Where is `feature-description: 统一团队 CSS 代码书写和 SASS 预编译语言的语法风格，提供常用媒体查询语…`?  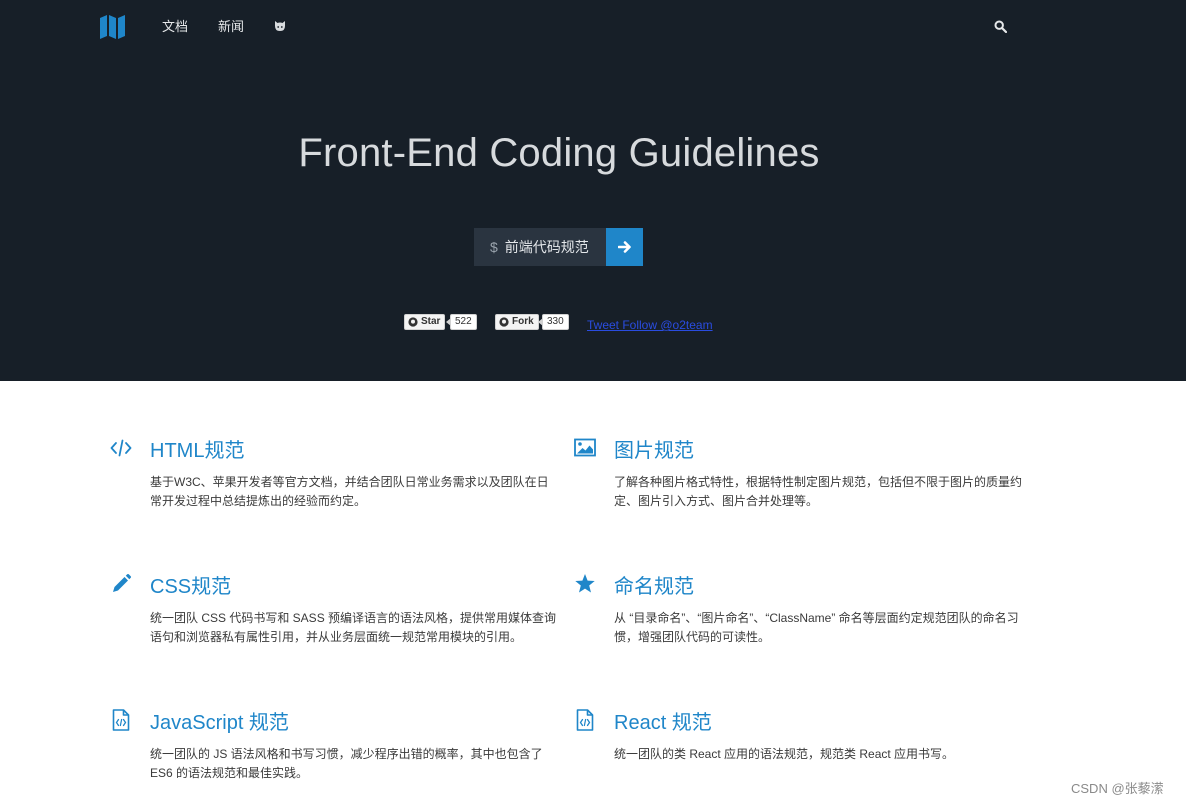
feature-description: 统一团队 CSS 代码书写和 SASS 预编译语言的语法风格，提供常用媒体查询语… is located at coordinates (353, 627).